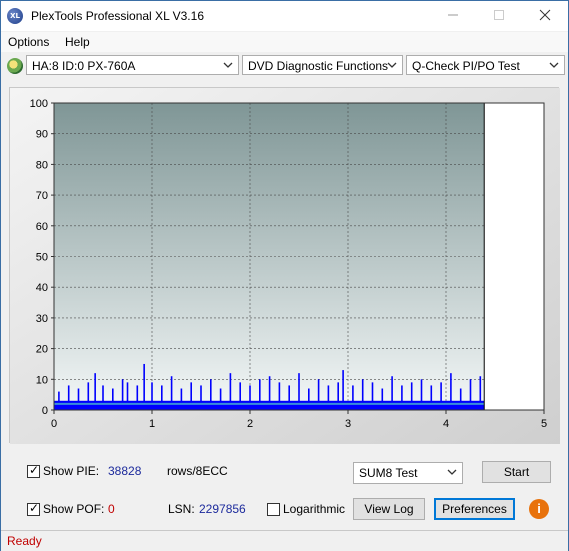 Image resolution: width=569 pixels, height=551 pixels. I want to click on close-icon, so click(545, 16).